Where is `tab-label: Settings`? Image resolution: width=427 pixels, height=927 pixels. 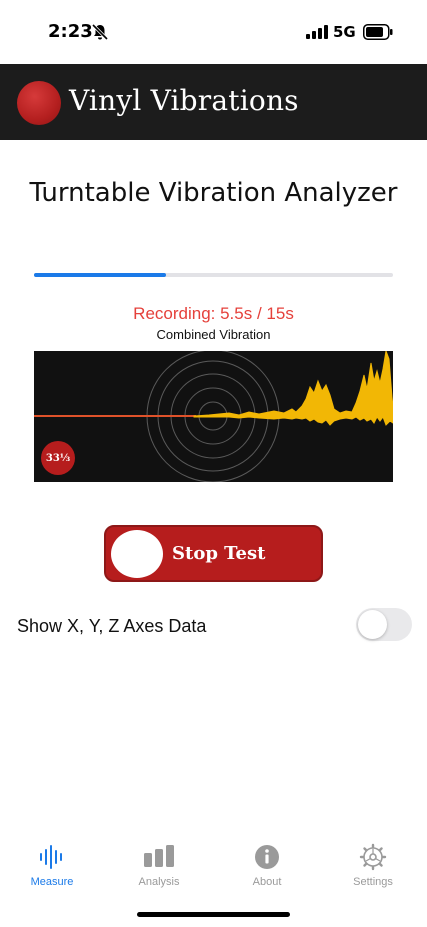
tab-label: Settings is located at coordinates (373, 882).